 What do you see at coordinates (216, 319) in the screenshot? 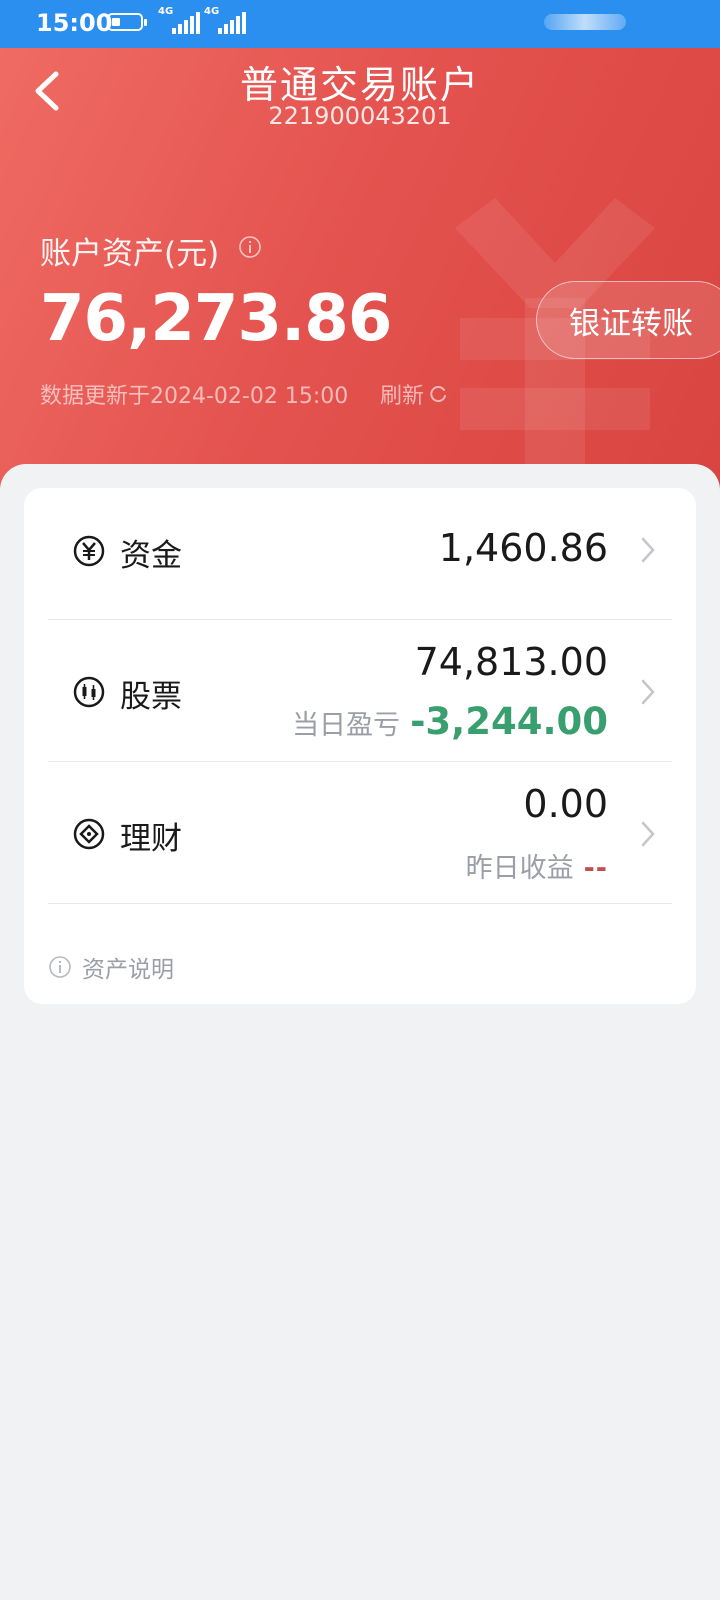
I see `total-assets-value: 76,273.86` at bounding box center [216, 319].